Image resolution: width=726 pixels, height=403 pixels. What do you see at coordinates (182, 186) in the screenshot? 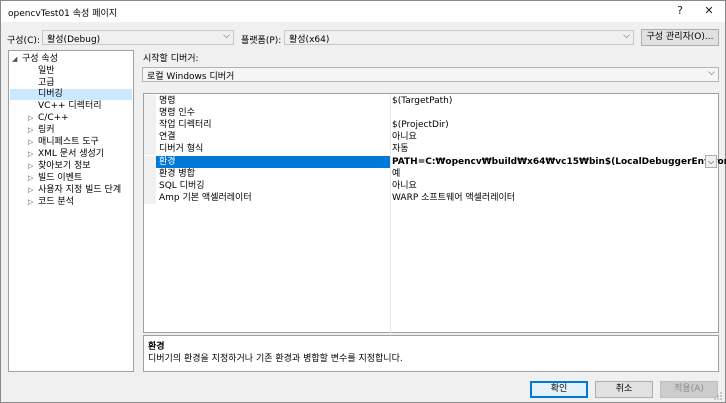
I see `property-name: SQL 디버깅` at bounding box center [182, 186].